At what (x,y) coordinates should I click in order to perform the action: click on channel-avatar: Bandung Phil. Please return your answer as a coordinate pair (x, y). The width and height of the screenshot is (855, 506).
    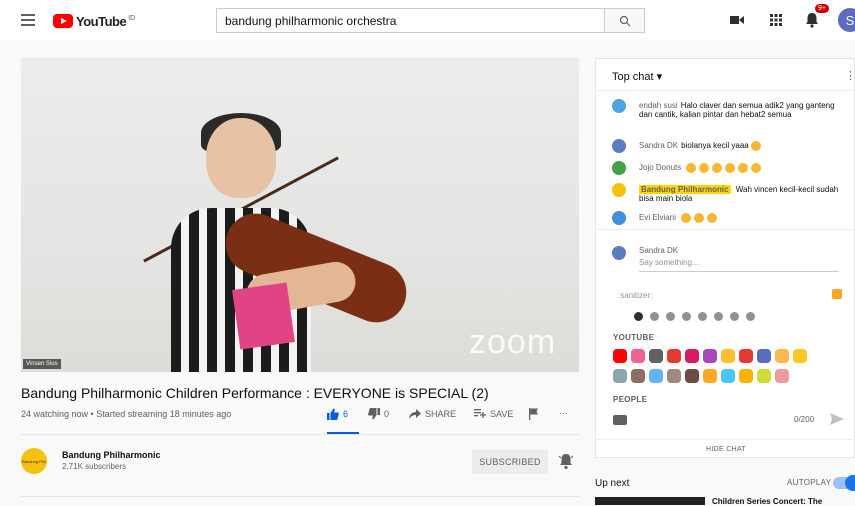
    Looking at the image, I should click on (34, 461).